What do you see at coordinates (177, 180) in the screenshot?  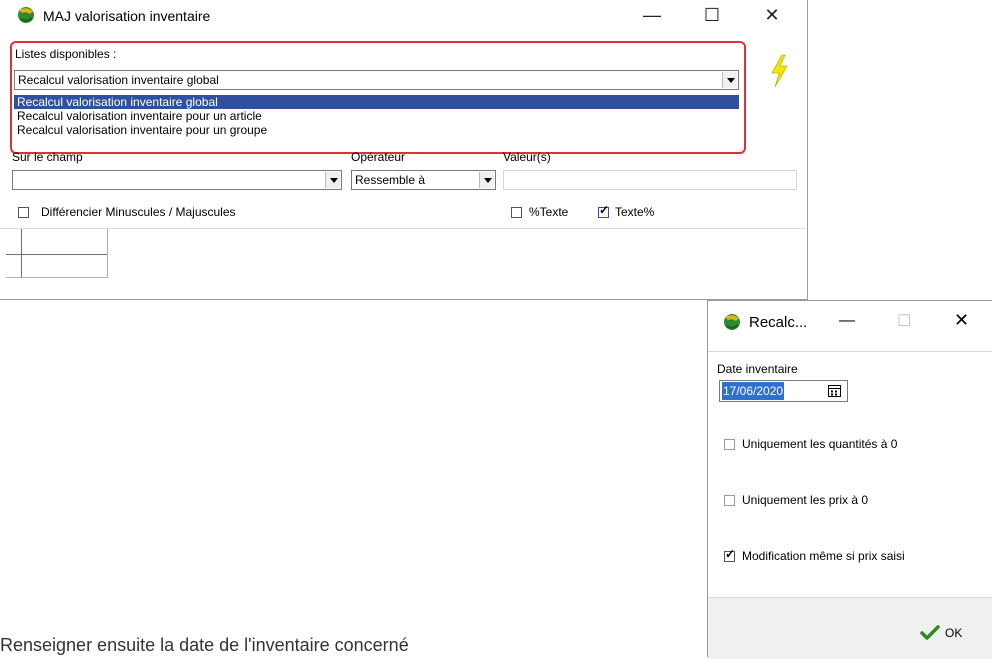 I see `field-combo` at bounding box center [177, 180].